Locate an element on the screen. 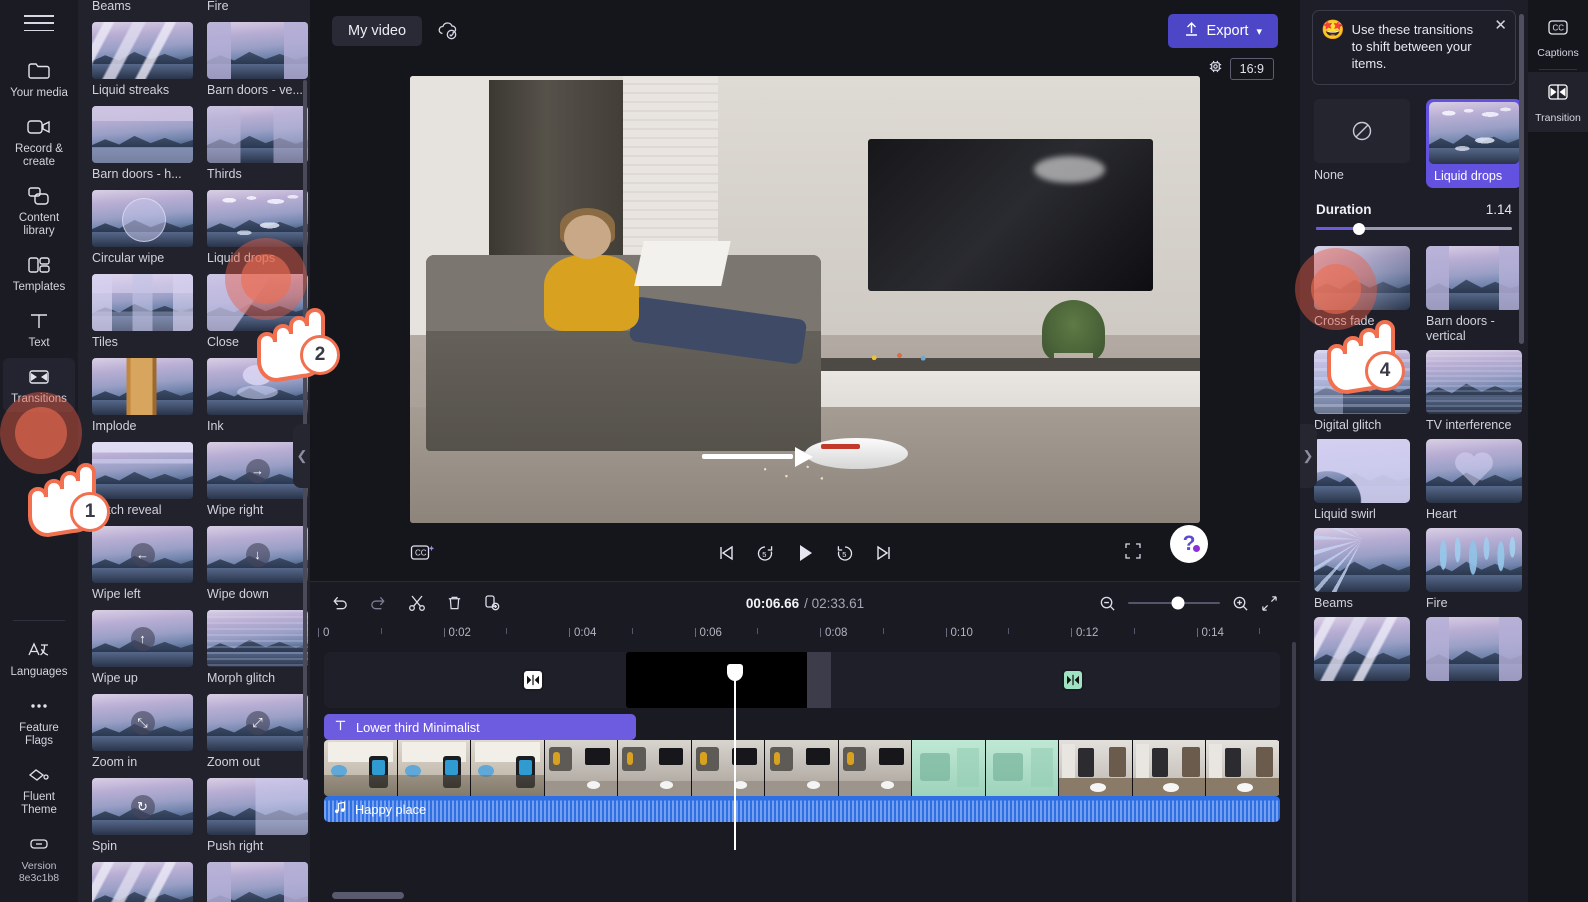  export-button: Export ▾ is located at coordinates (1222, 31).